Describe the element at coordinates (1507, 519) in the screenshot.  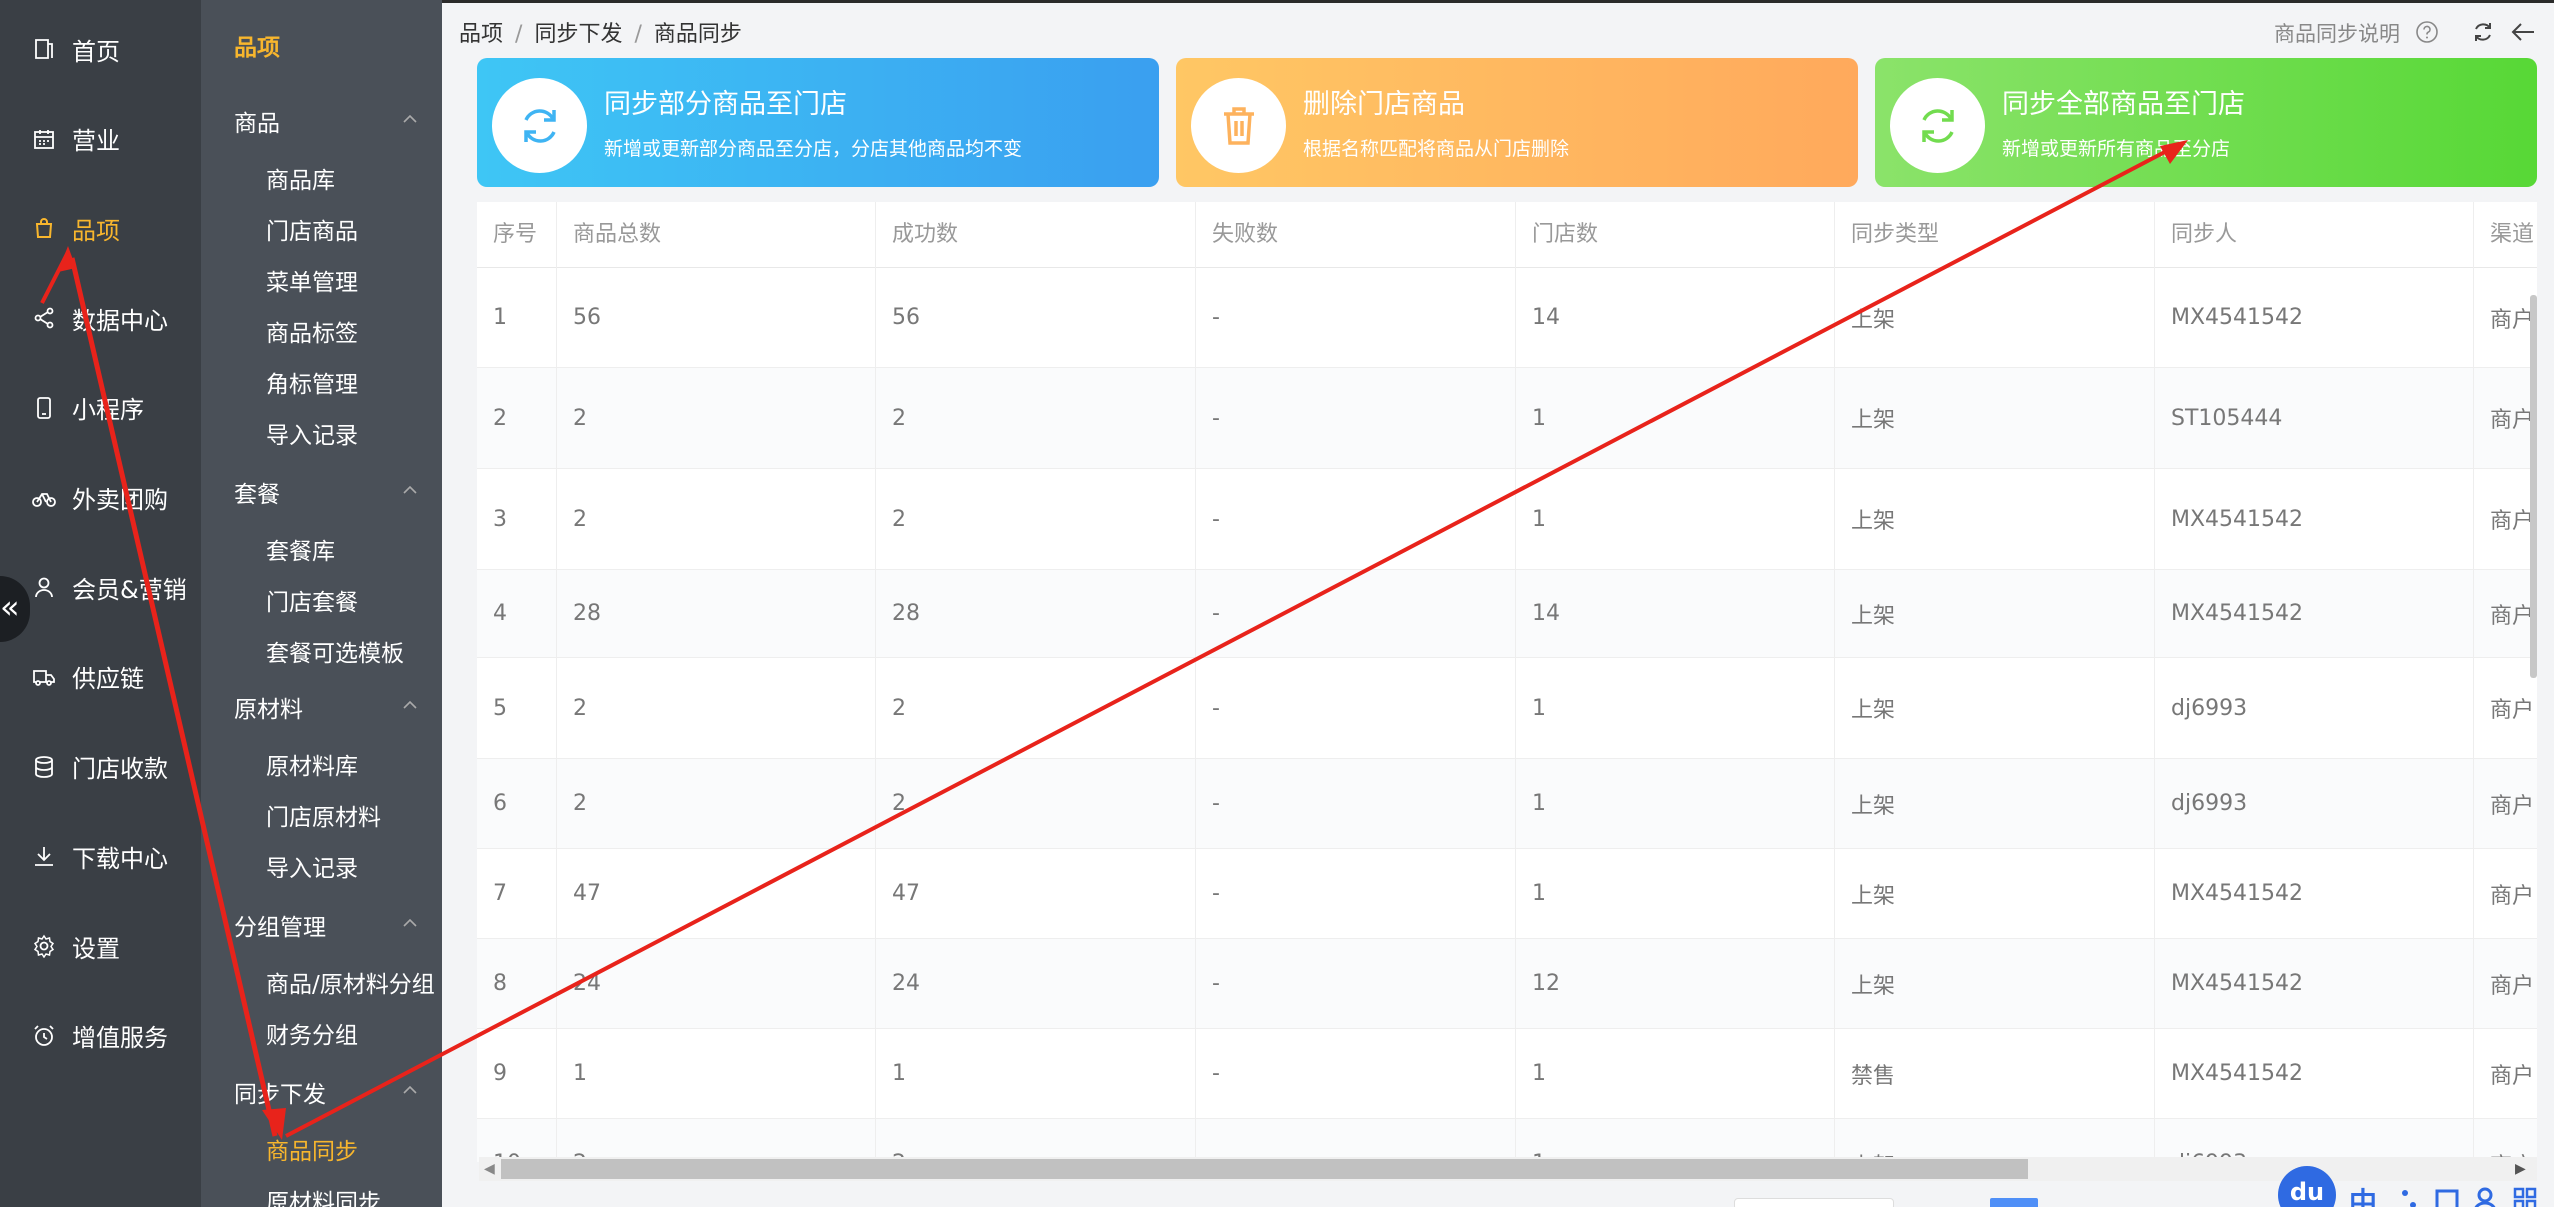
I see `table-row: 3 2 2-1 上架 MX4541542 商户` at that location.